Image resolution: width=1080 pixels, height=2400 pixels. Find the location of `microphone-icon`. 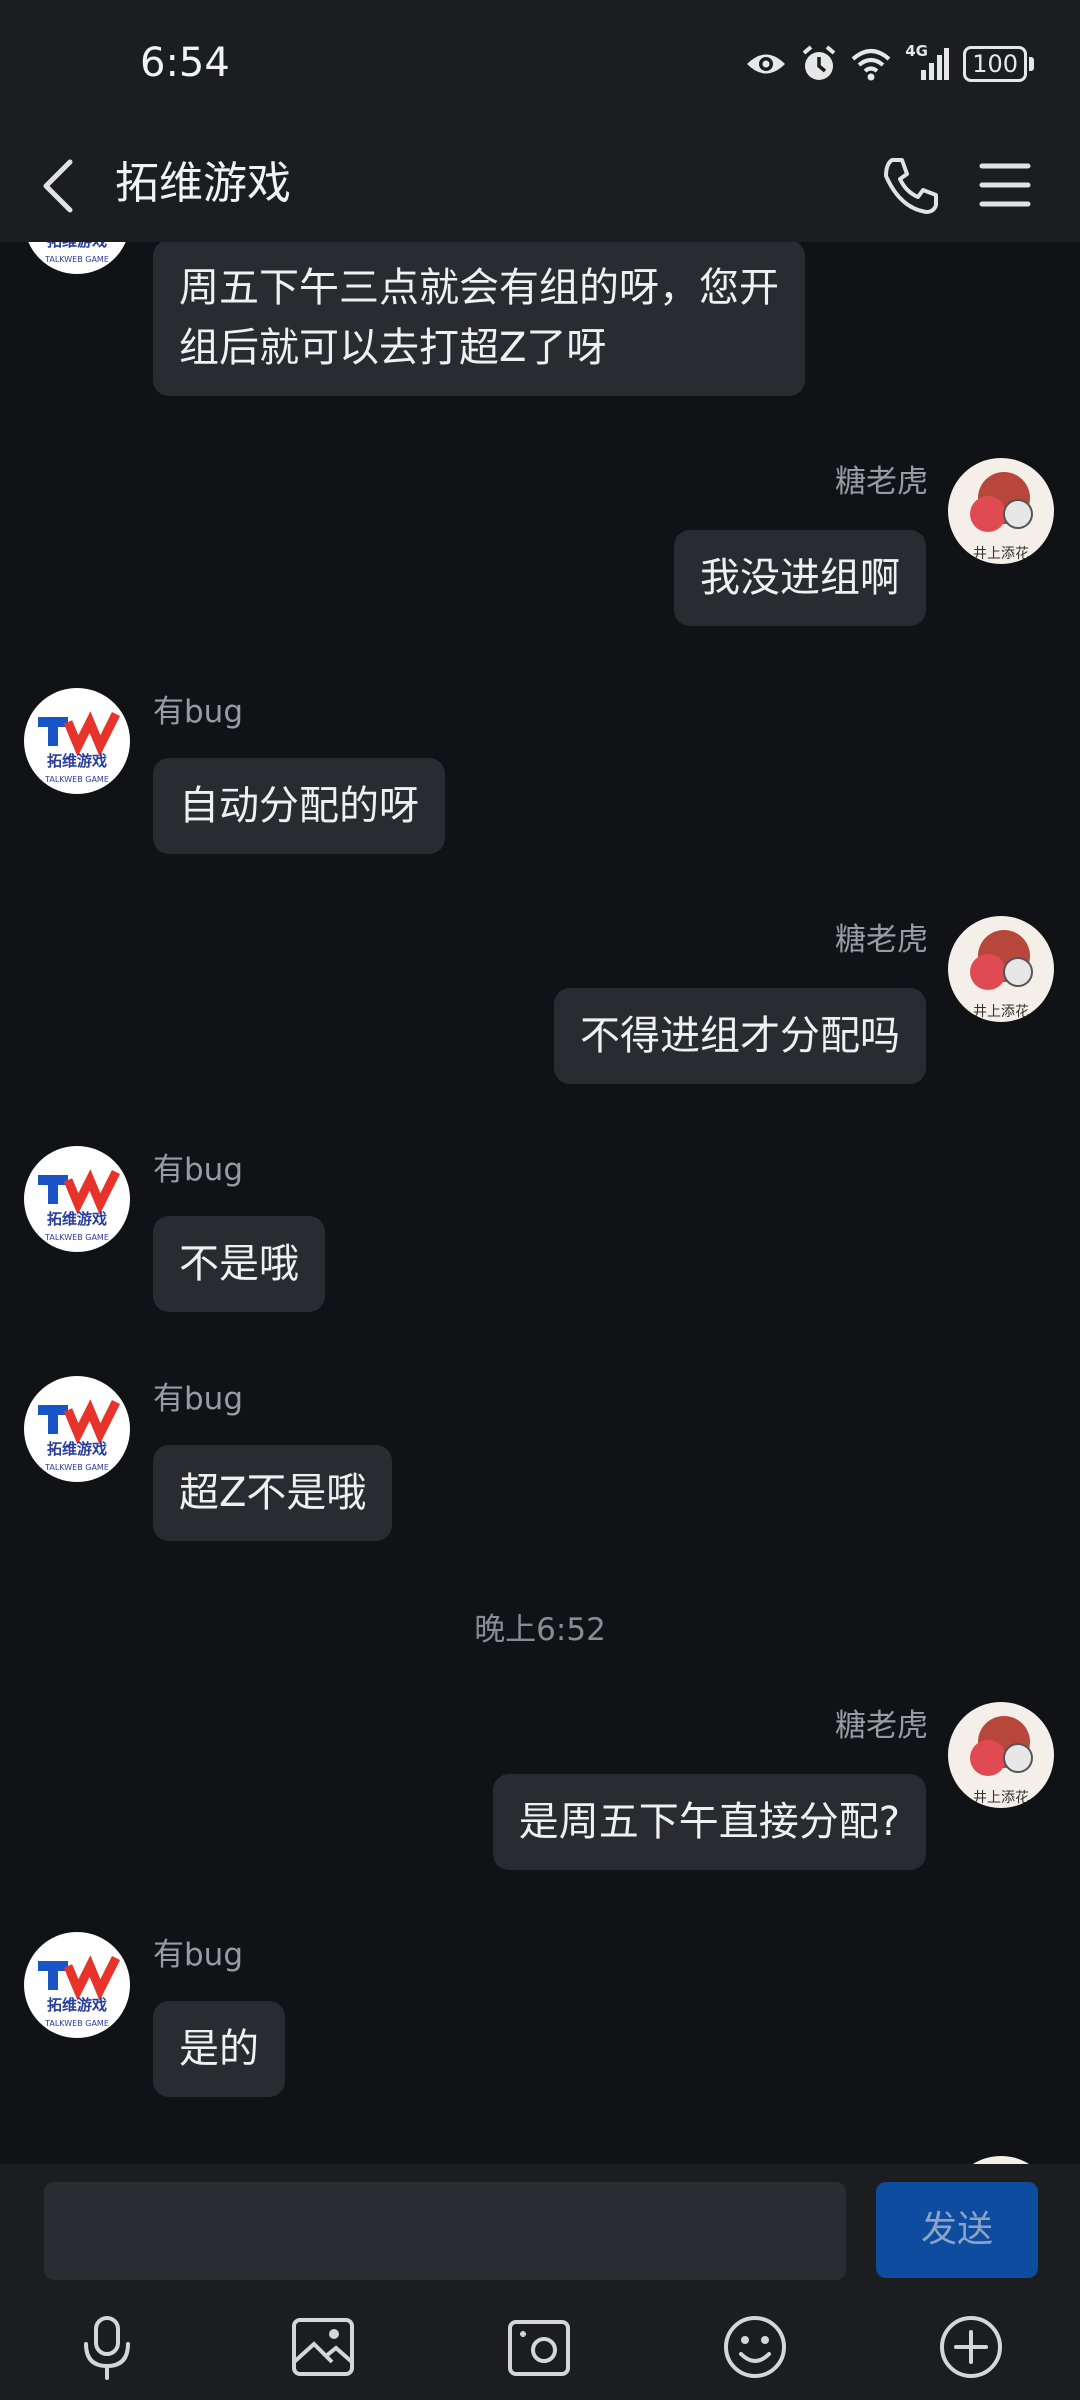

microphone-icon is located at coordinates (107, 2347).